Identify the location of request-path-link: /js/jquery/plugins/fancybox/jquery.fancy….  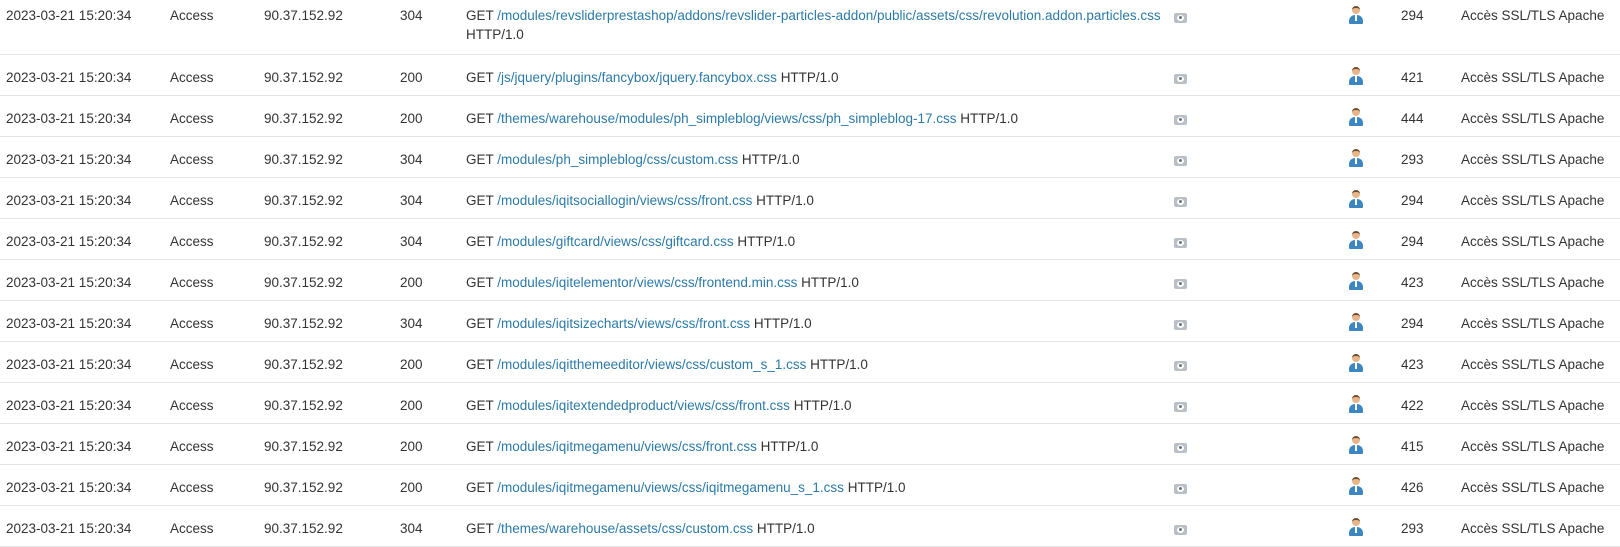
(637, 77).